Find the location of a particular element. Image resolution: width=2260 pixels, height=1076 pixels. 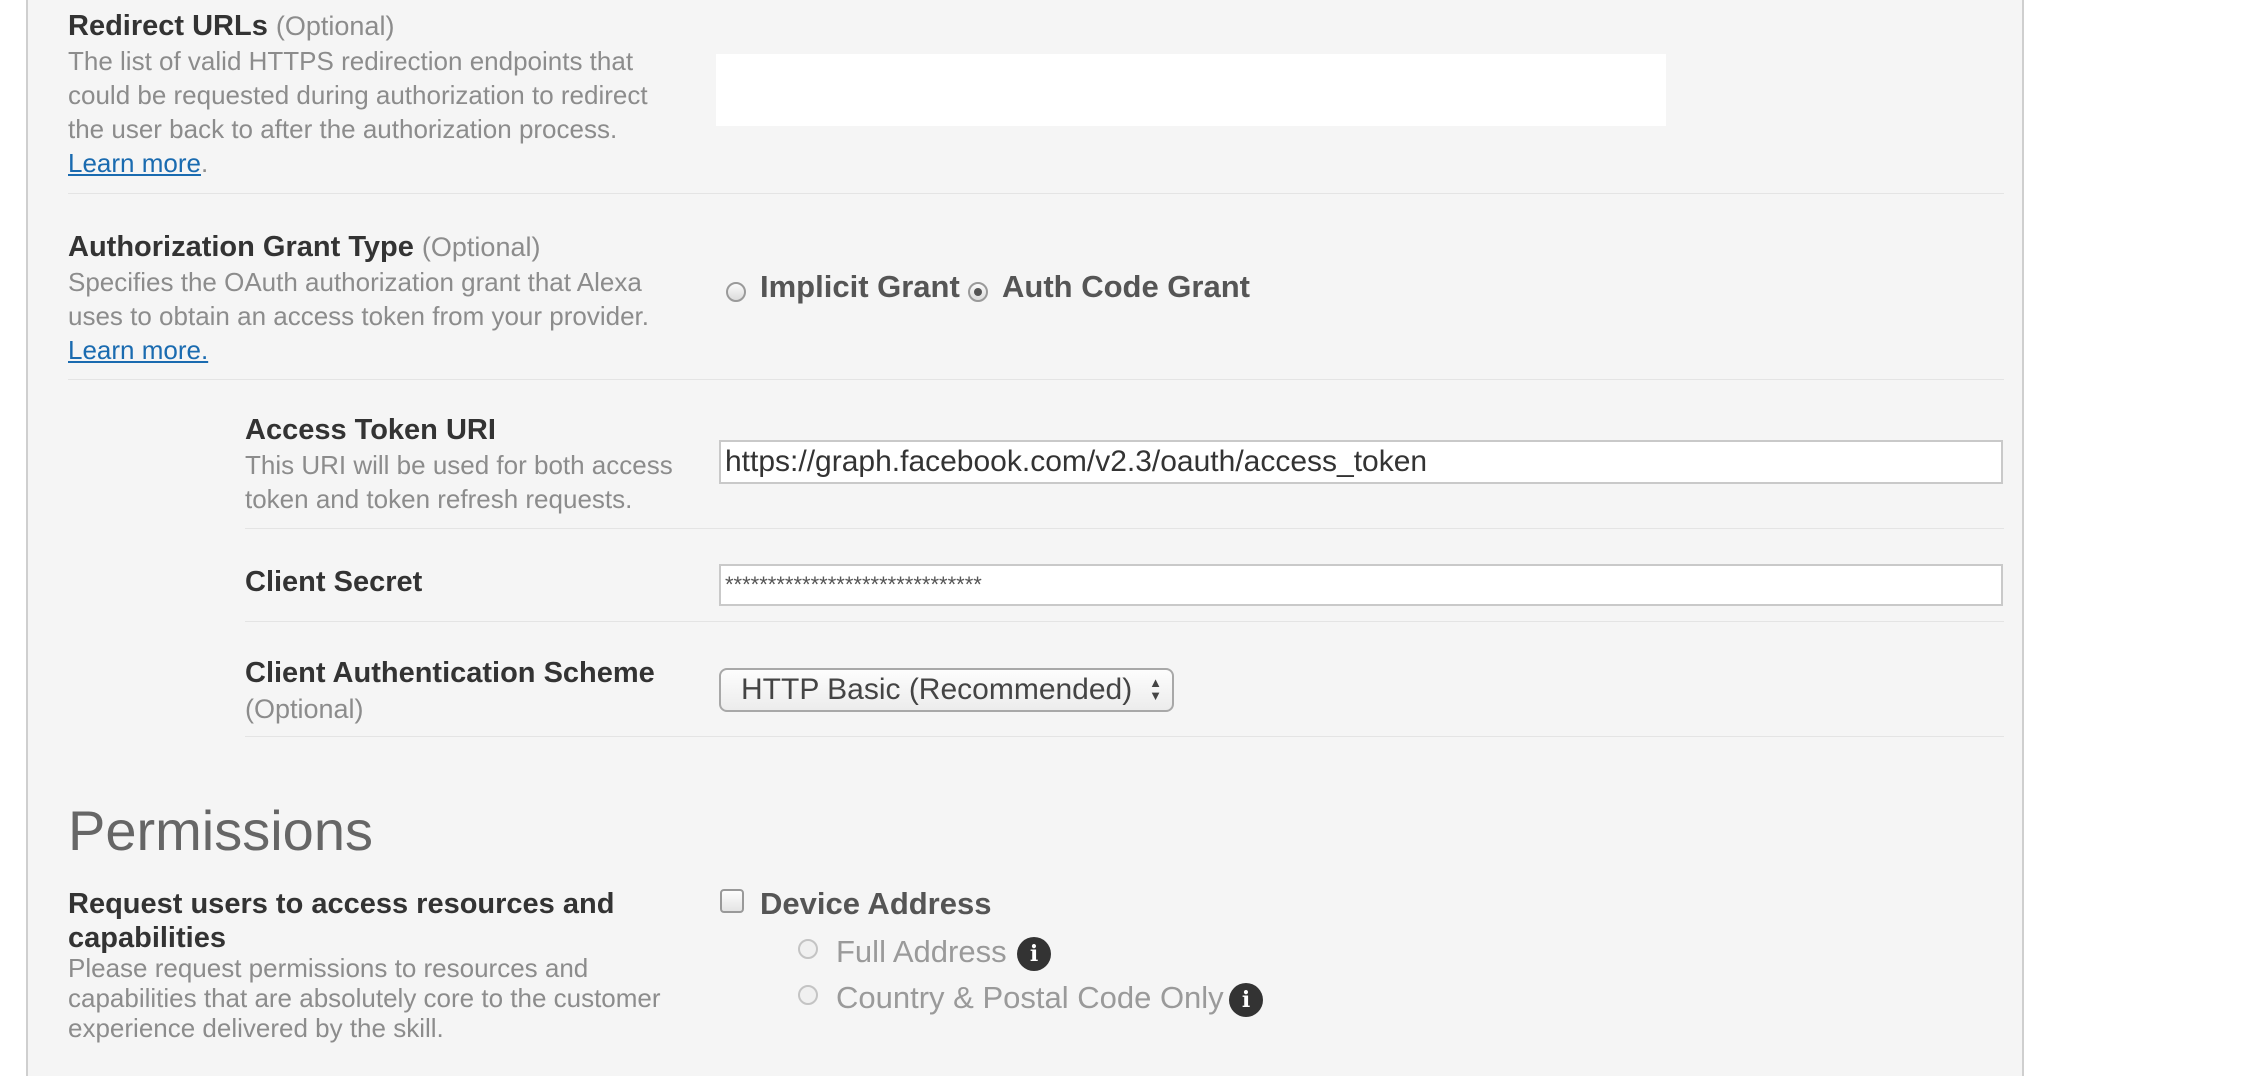

access-token-uri-label: Access Token URI is located at coordinates (370, 430).